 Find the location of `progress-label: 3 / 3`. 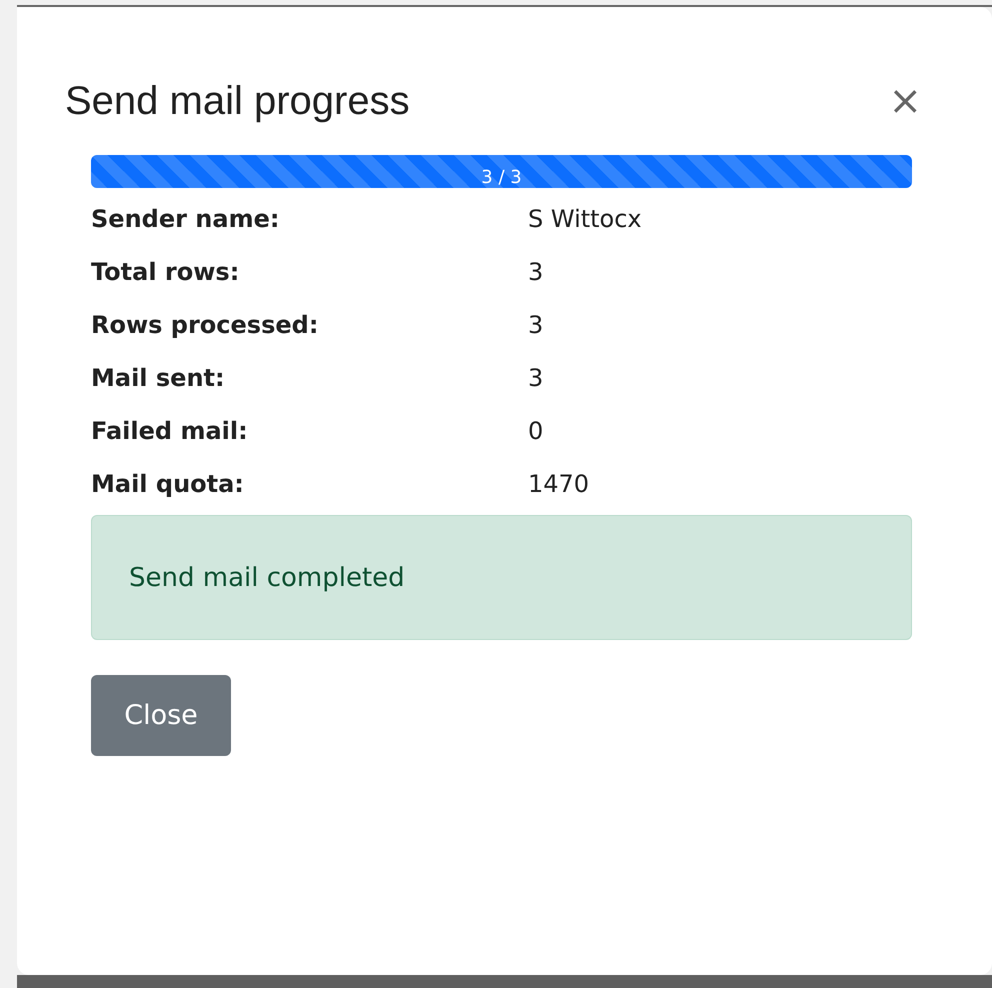

progress-label: 3 / 3 is located at coordinates (501, 178).